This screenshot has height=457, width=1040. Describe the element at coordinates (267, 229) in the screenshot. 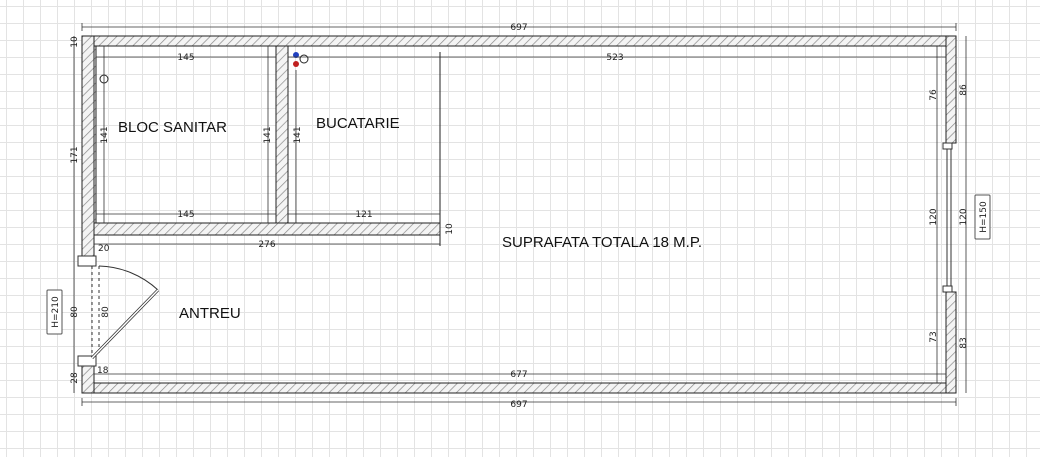

I see `wall-lower-partition` at that location.